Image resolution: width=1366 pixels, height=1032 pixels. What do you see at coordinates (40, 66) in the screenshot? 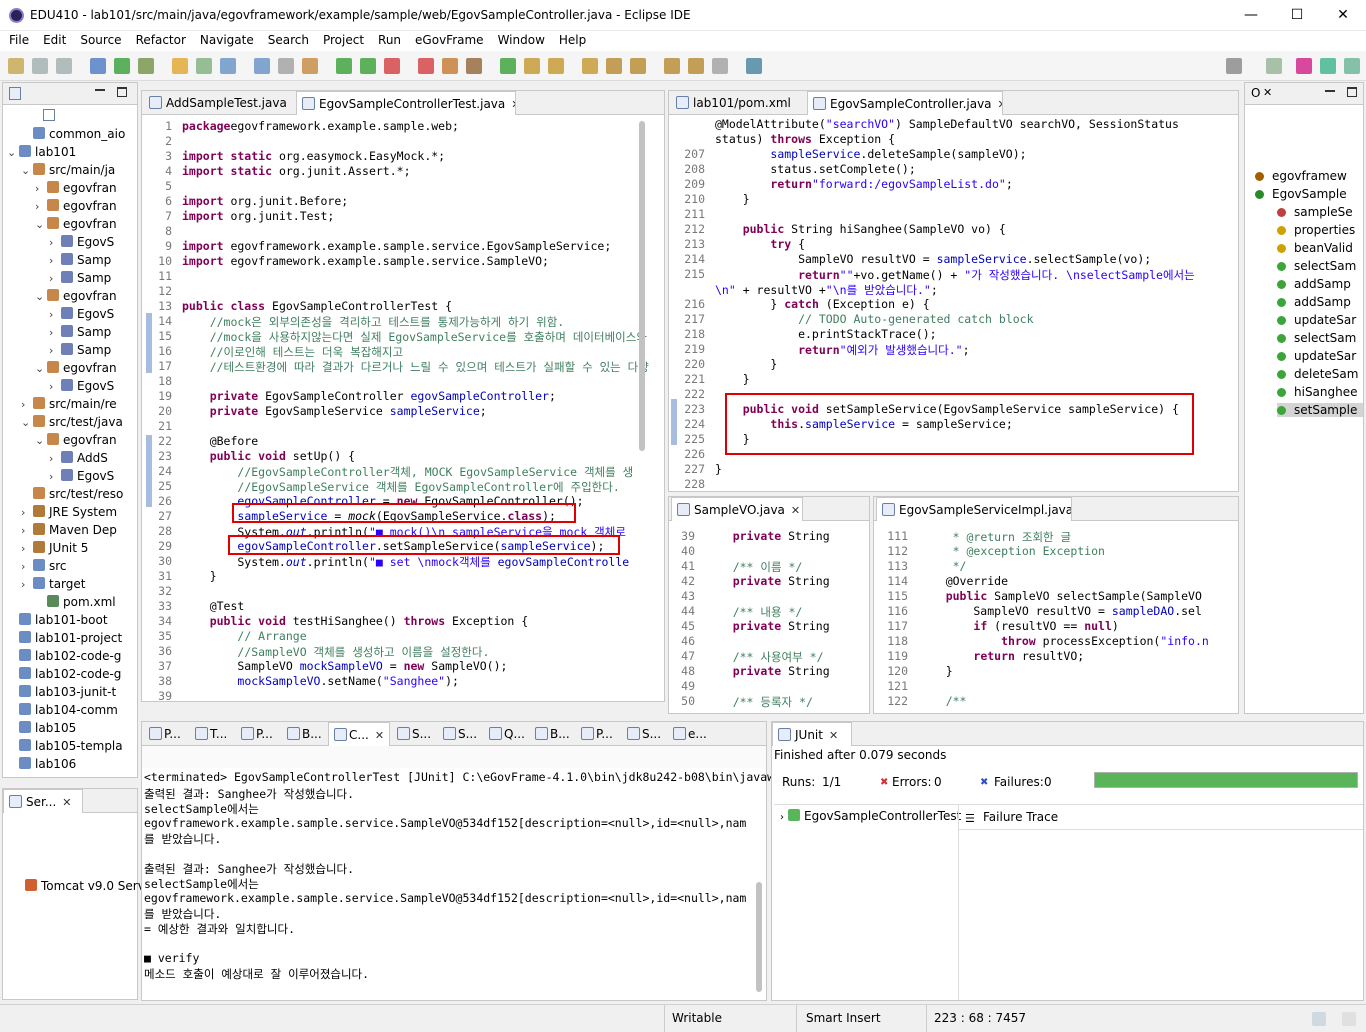
I see `save-icon` at bounding box center [40, 66].